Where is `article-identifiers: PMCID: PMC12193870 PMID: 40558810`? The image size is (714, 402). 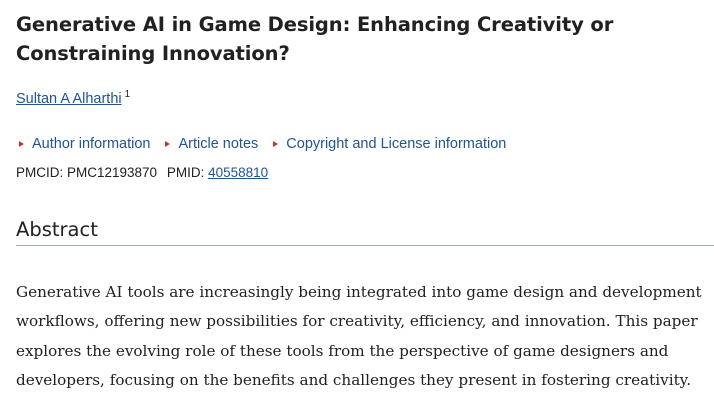 article-identifiers: PMCID: PMC12193870 PMID: 40558810 is located at coordinates (365, 173).